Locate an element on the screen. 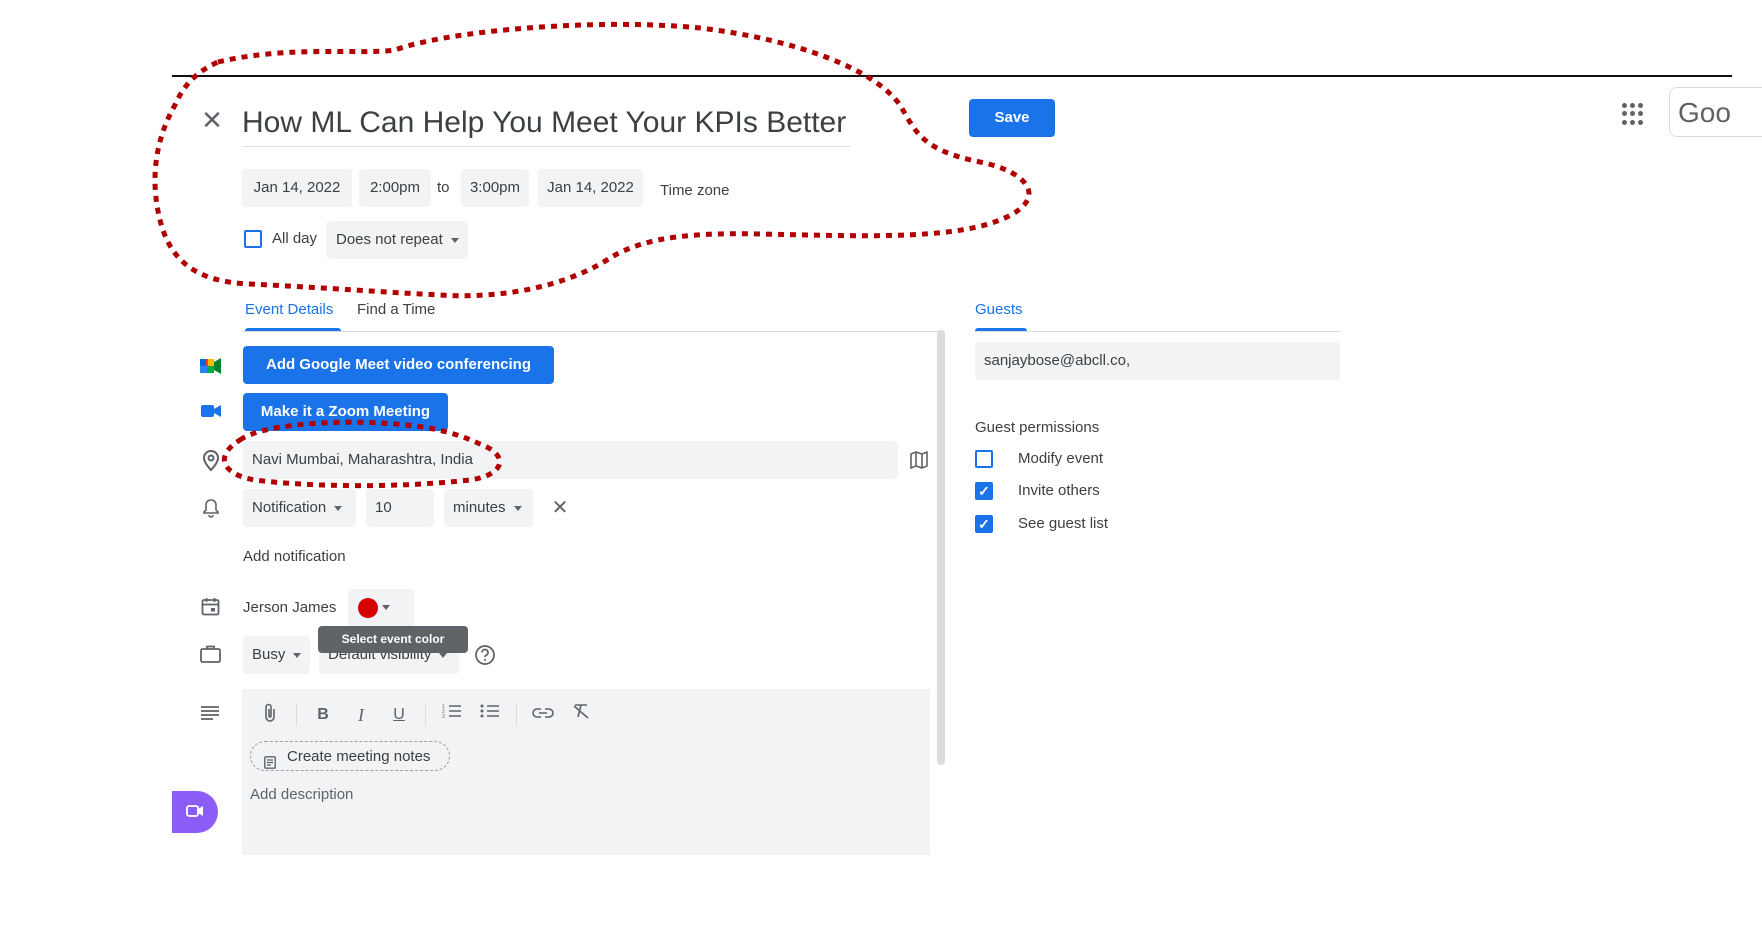 This screenshot has width=1762, height=928. bulleted-list-icon is located at coordinates (490, 715).